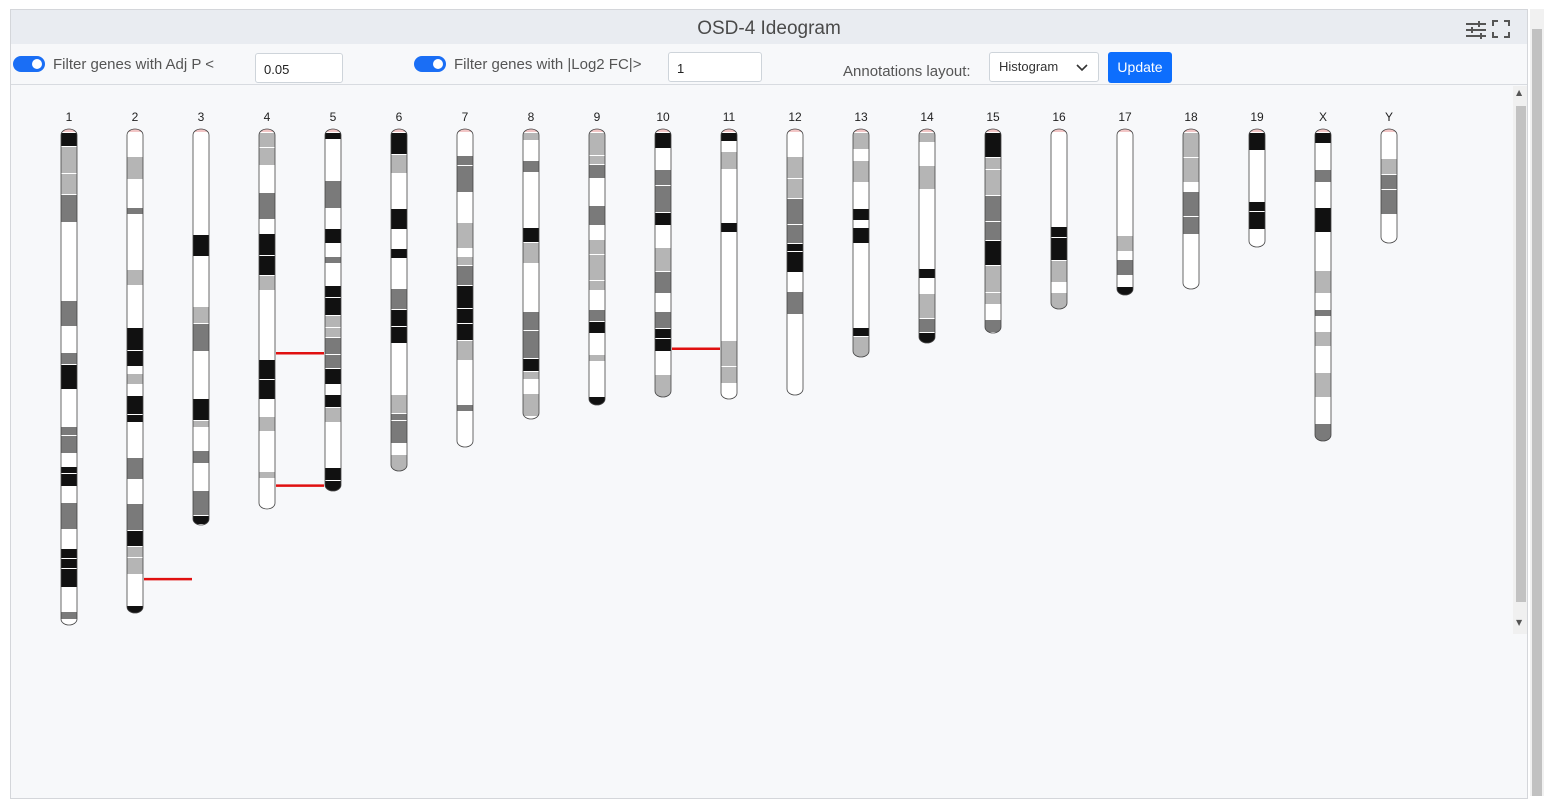 This screenshot has width=1559, height=799. Describe the element at coordinates (1191, 201) in the screenshot. I see `chromosome-18: 18` at that location.